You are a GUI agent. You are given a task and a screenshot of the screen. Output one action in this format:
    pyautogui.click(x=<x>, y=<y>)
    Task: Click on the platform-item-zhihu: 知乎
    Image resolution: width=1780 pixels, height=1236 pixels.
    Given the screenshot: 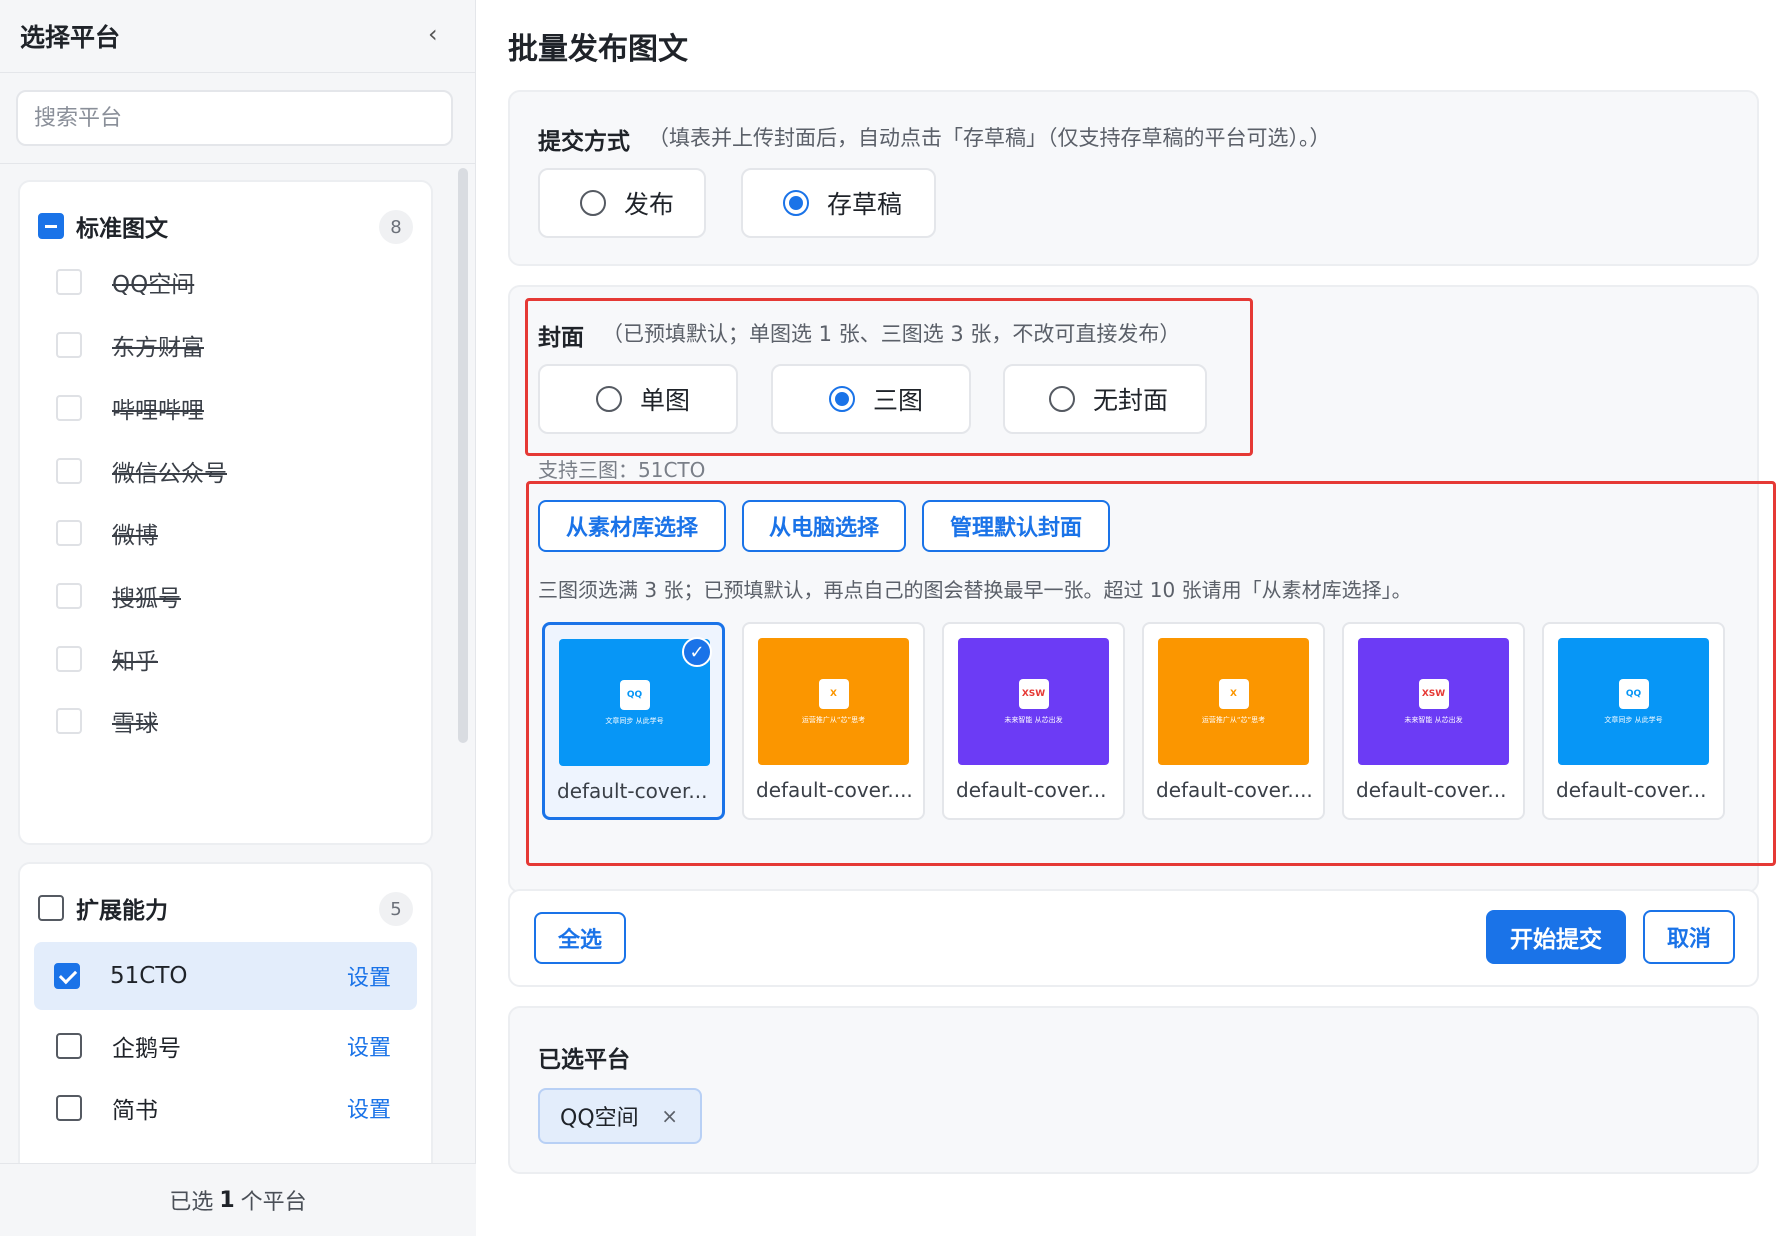 What is the action you would take?
    pyautogui.click(x=225, y=659)
    